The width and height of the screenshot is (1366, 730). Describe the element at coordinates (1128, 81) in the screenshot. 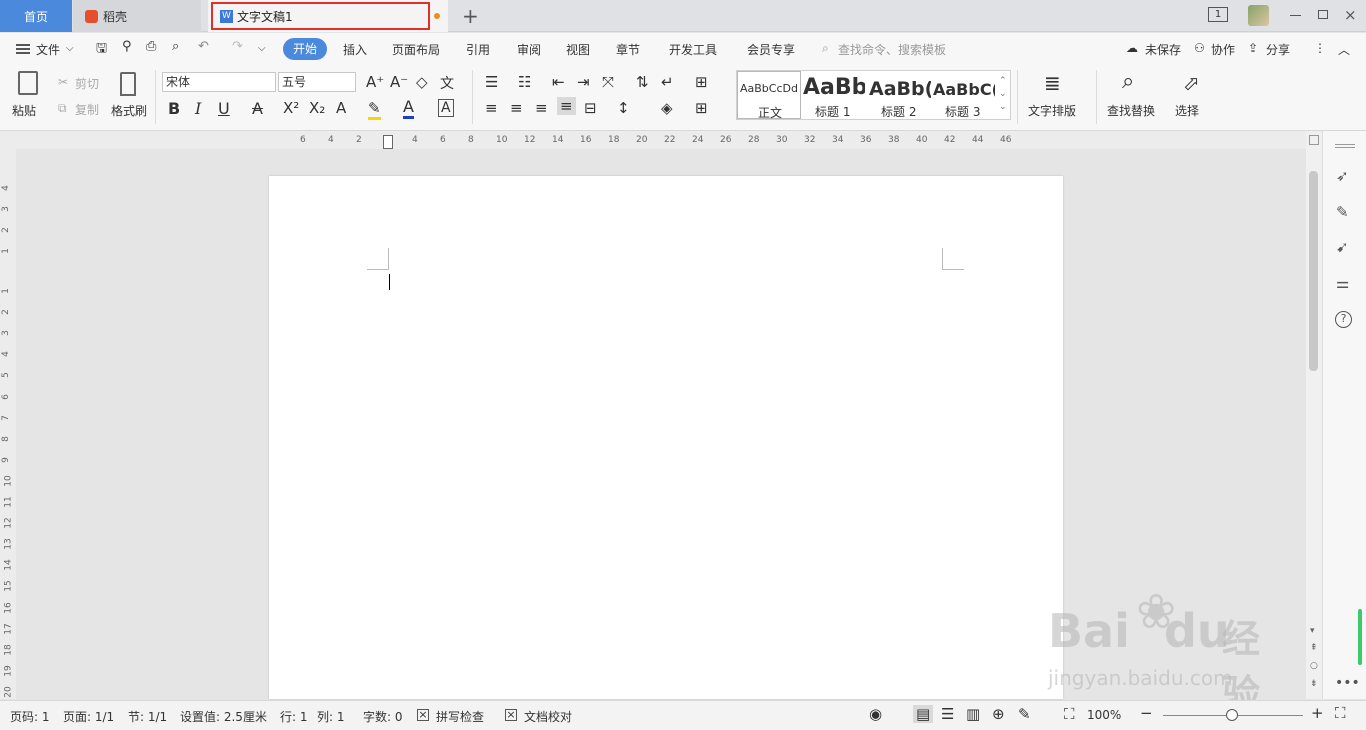

I see `find-icon: ⌕` at that location.